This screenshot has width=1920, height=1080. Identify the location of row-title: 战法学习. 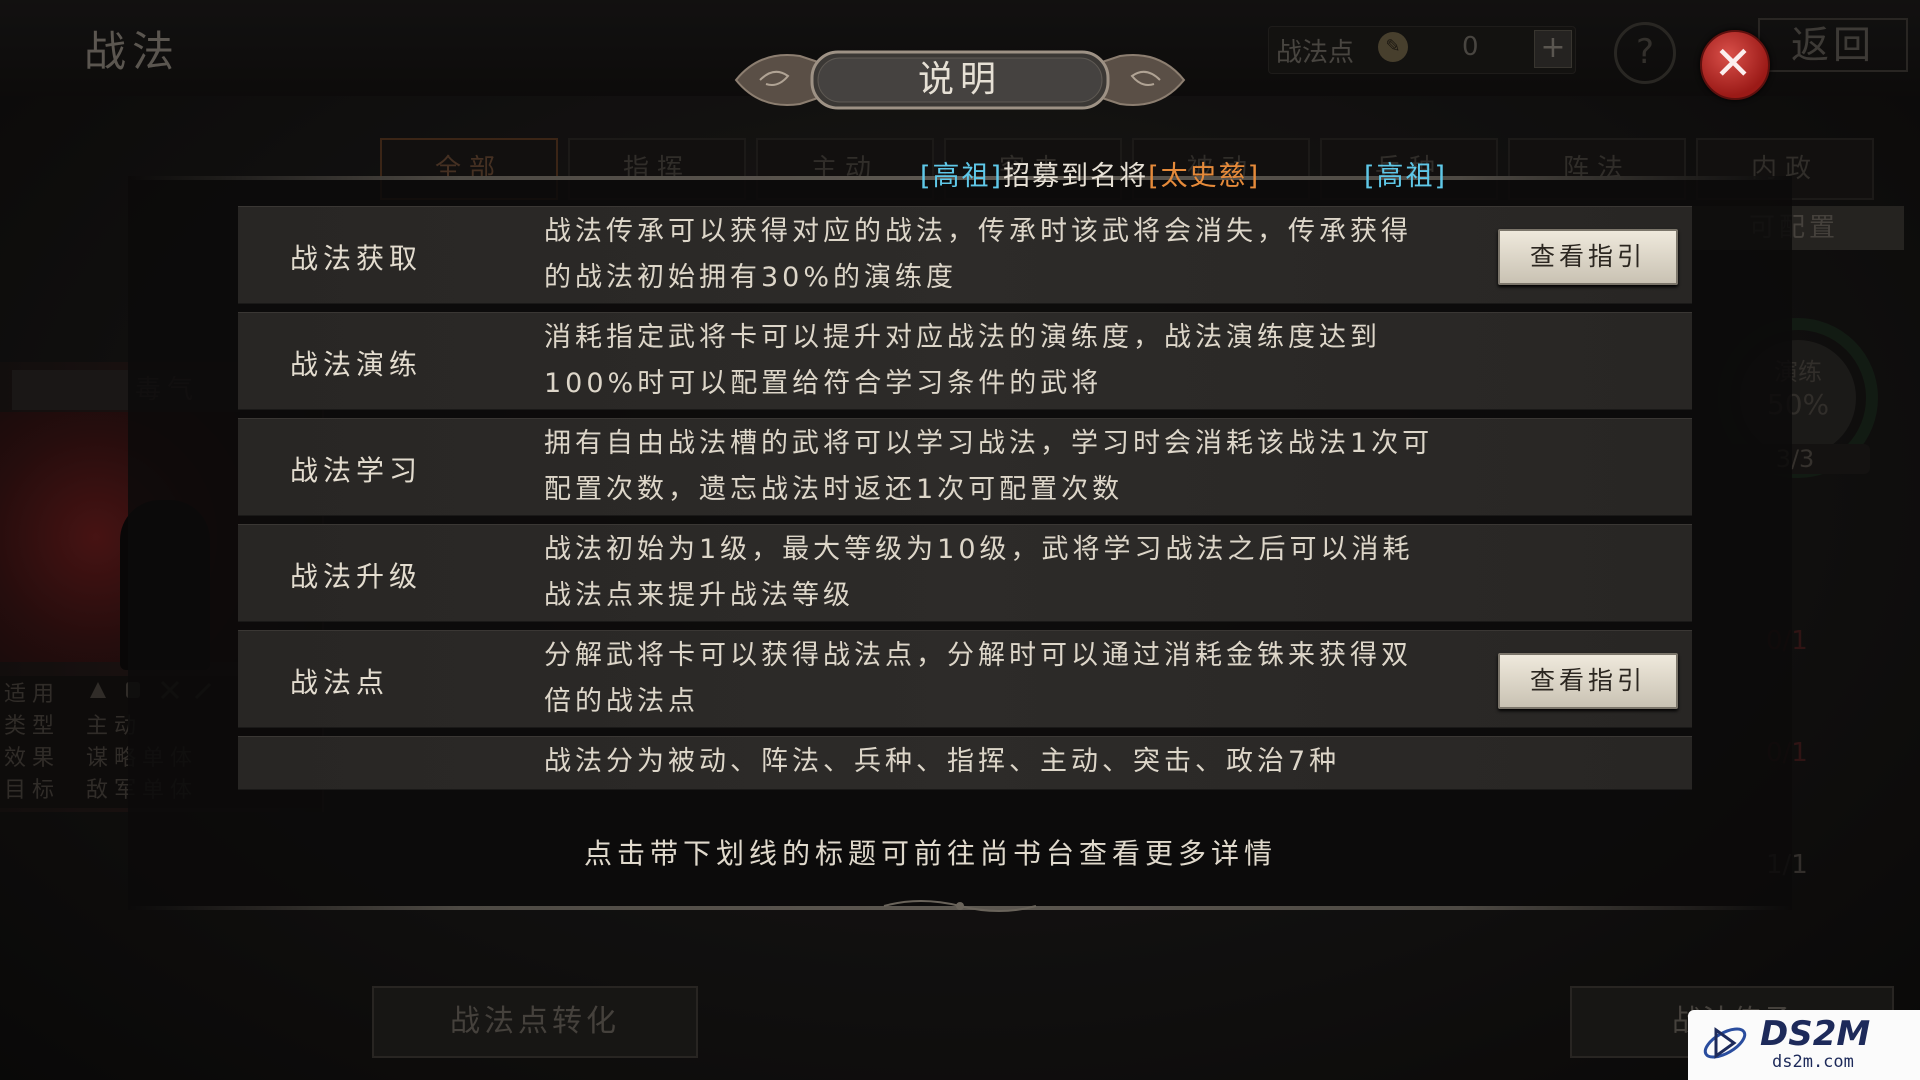
(356, 469).